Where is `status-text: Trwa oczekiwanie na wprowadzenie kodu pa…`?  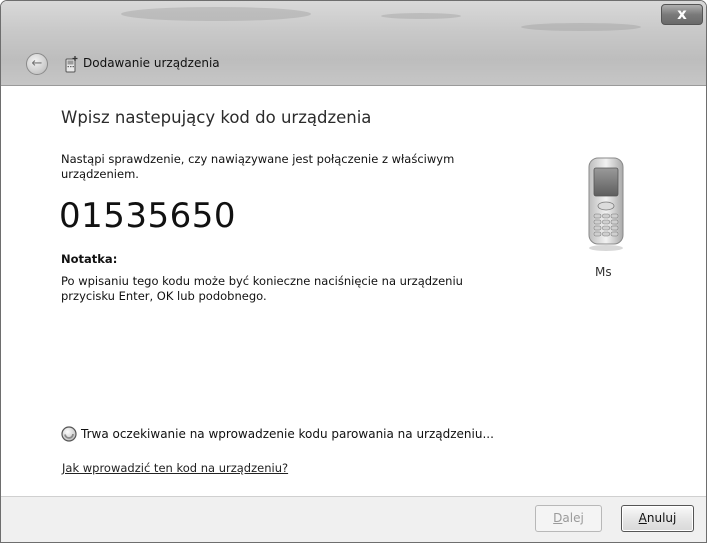
status-text: Trwa oczekiwanie na wprowadzenie kodu pa… is located at coordinates (287, 434).